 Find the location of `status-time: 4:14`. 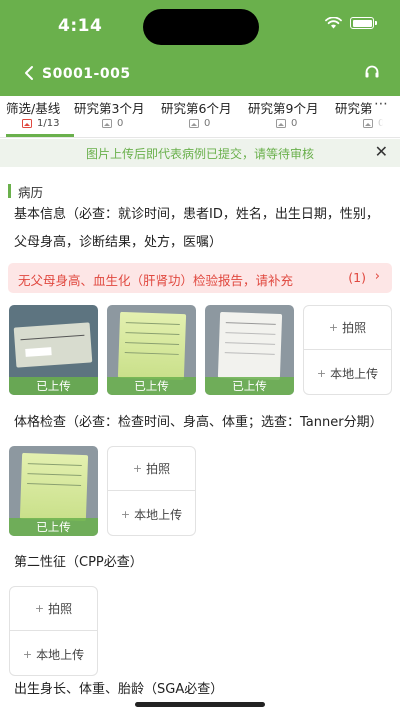

status-time: 4:14 is located at coordinates (80, 26).